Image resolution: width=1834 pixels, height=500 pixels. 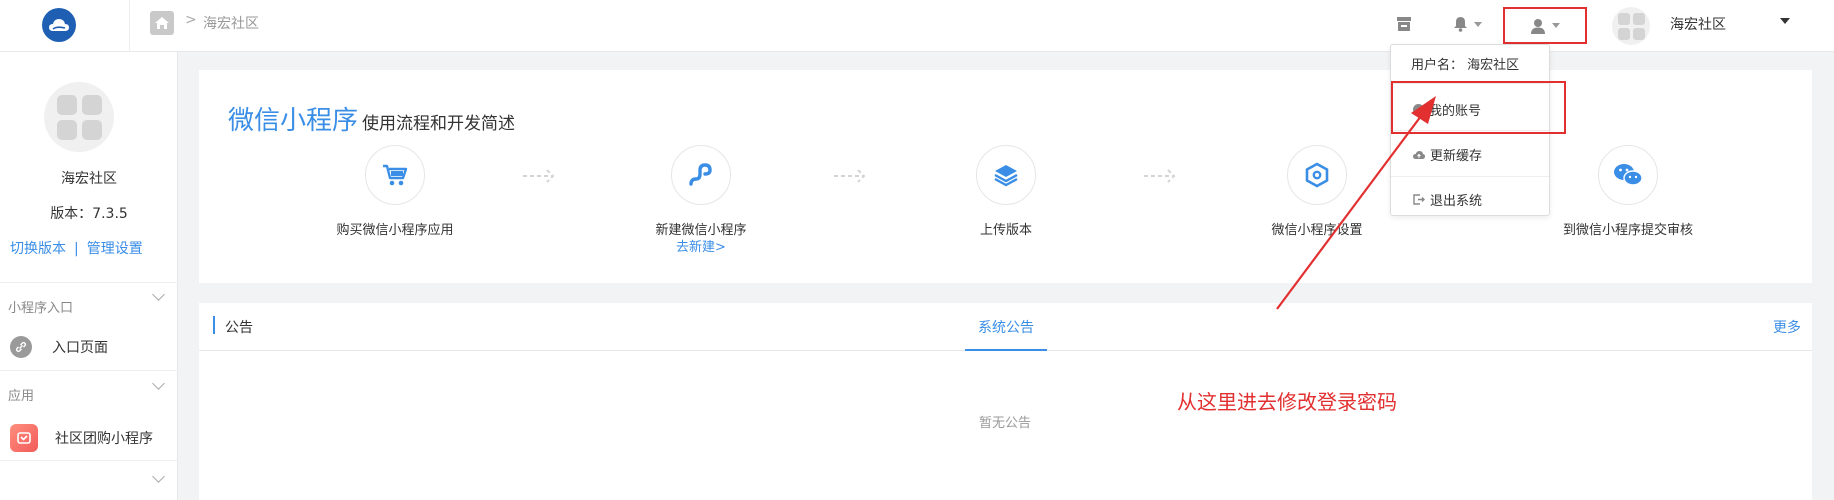 What do you see at coordinates (1465, 65) in the screenshot?
I see `dropdown-username: 用户名： 海宏社区` at bounding box center [1465, 65].